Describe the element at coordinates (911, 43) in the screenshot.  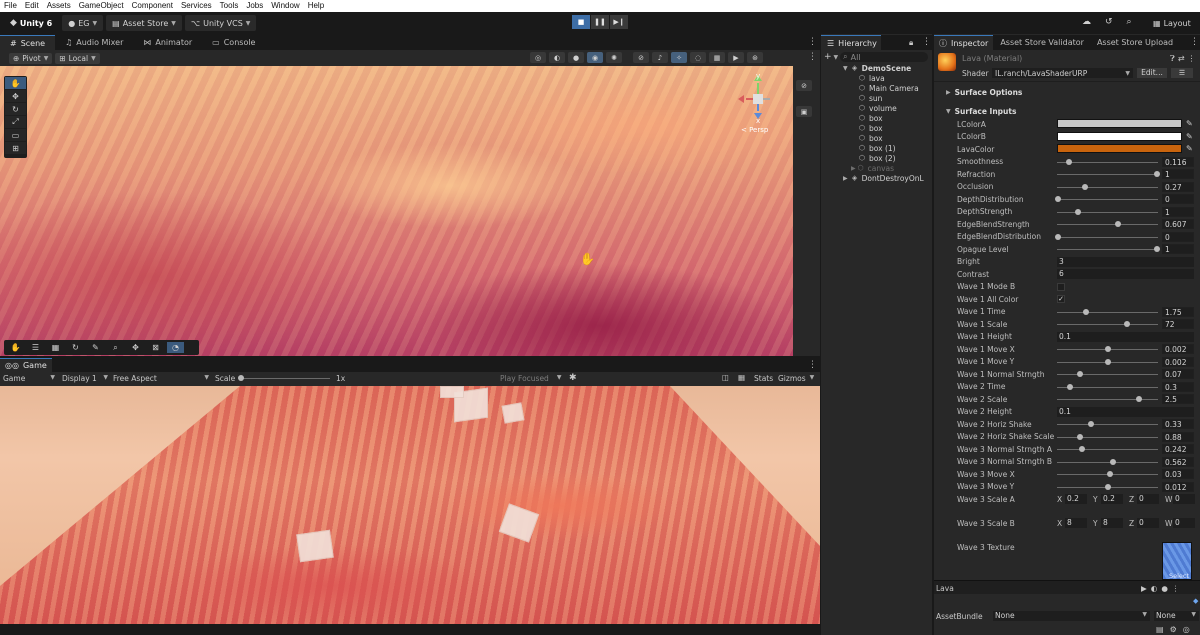
I see `lock-icon: 🔒︎` at that location.